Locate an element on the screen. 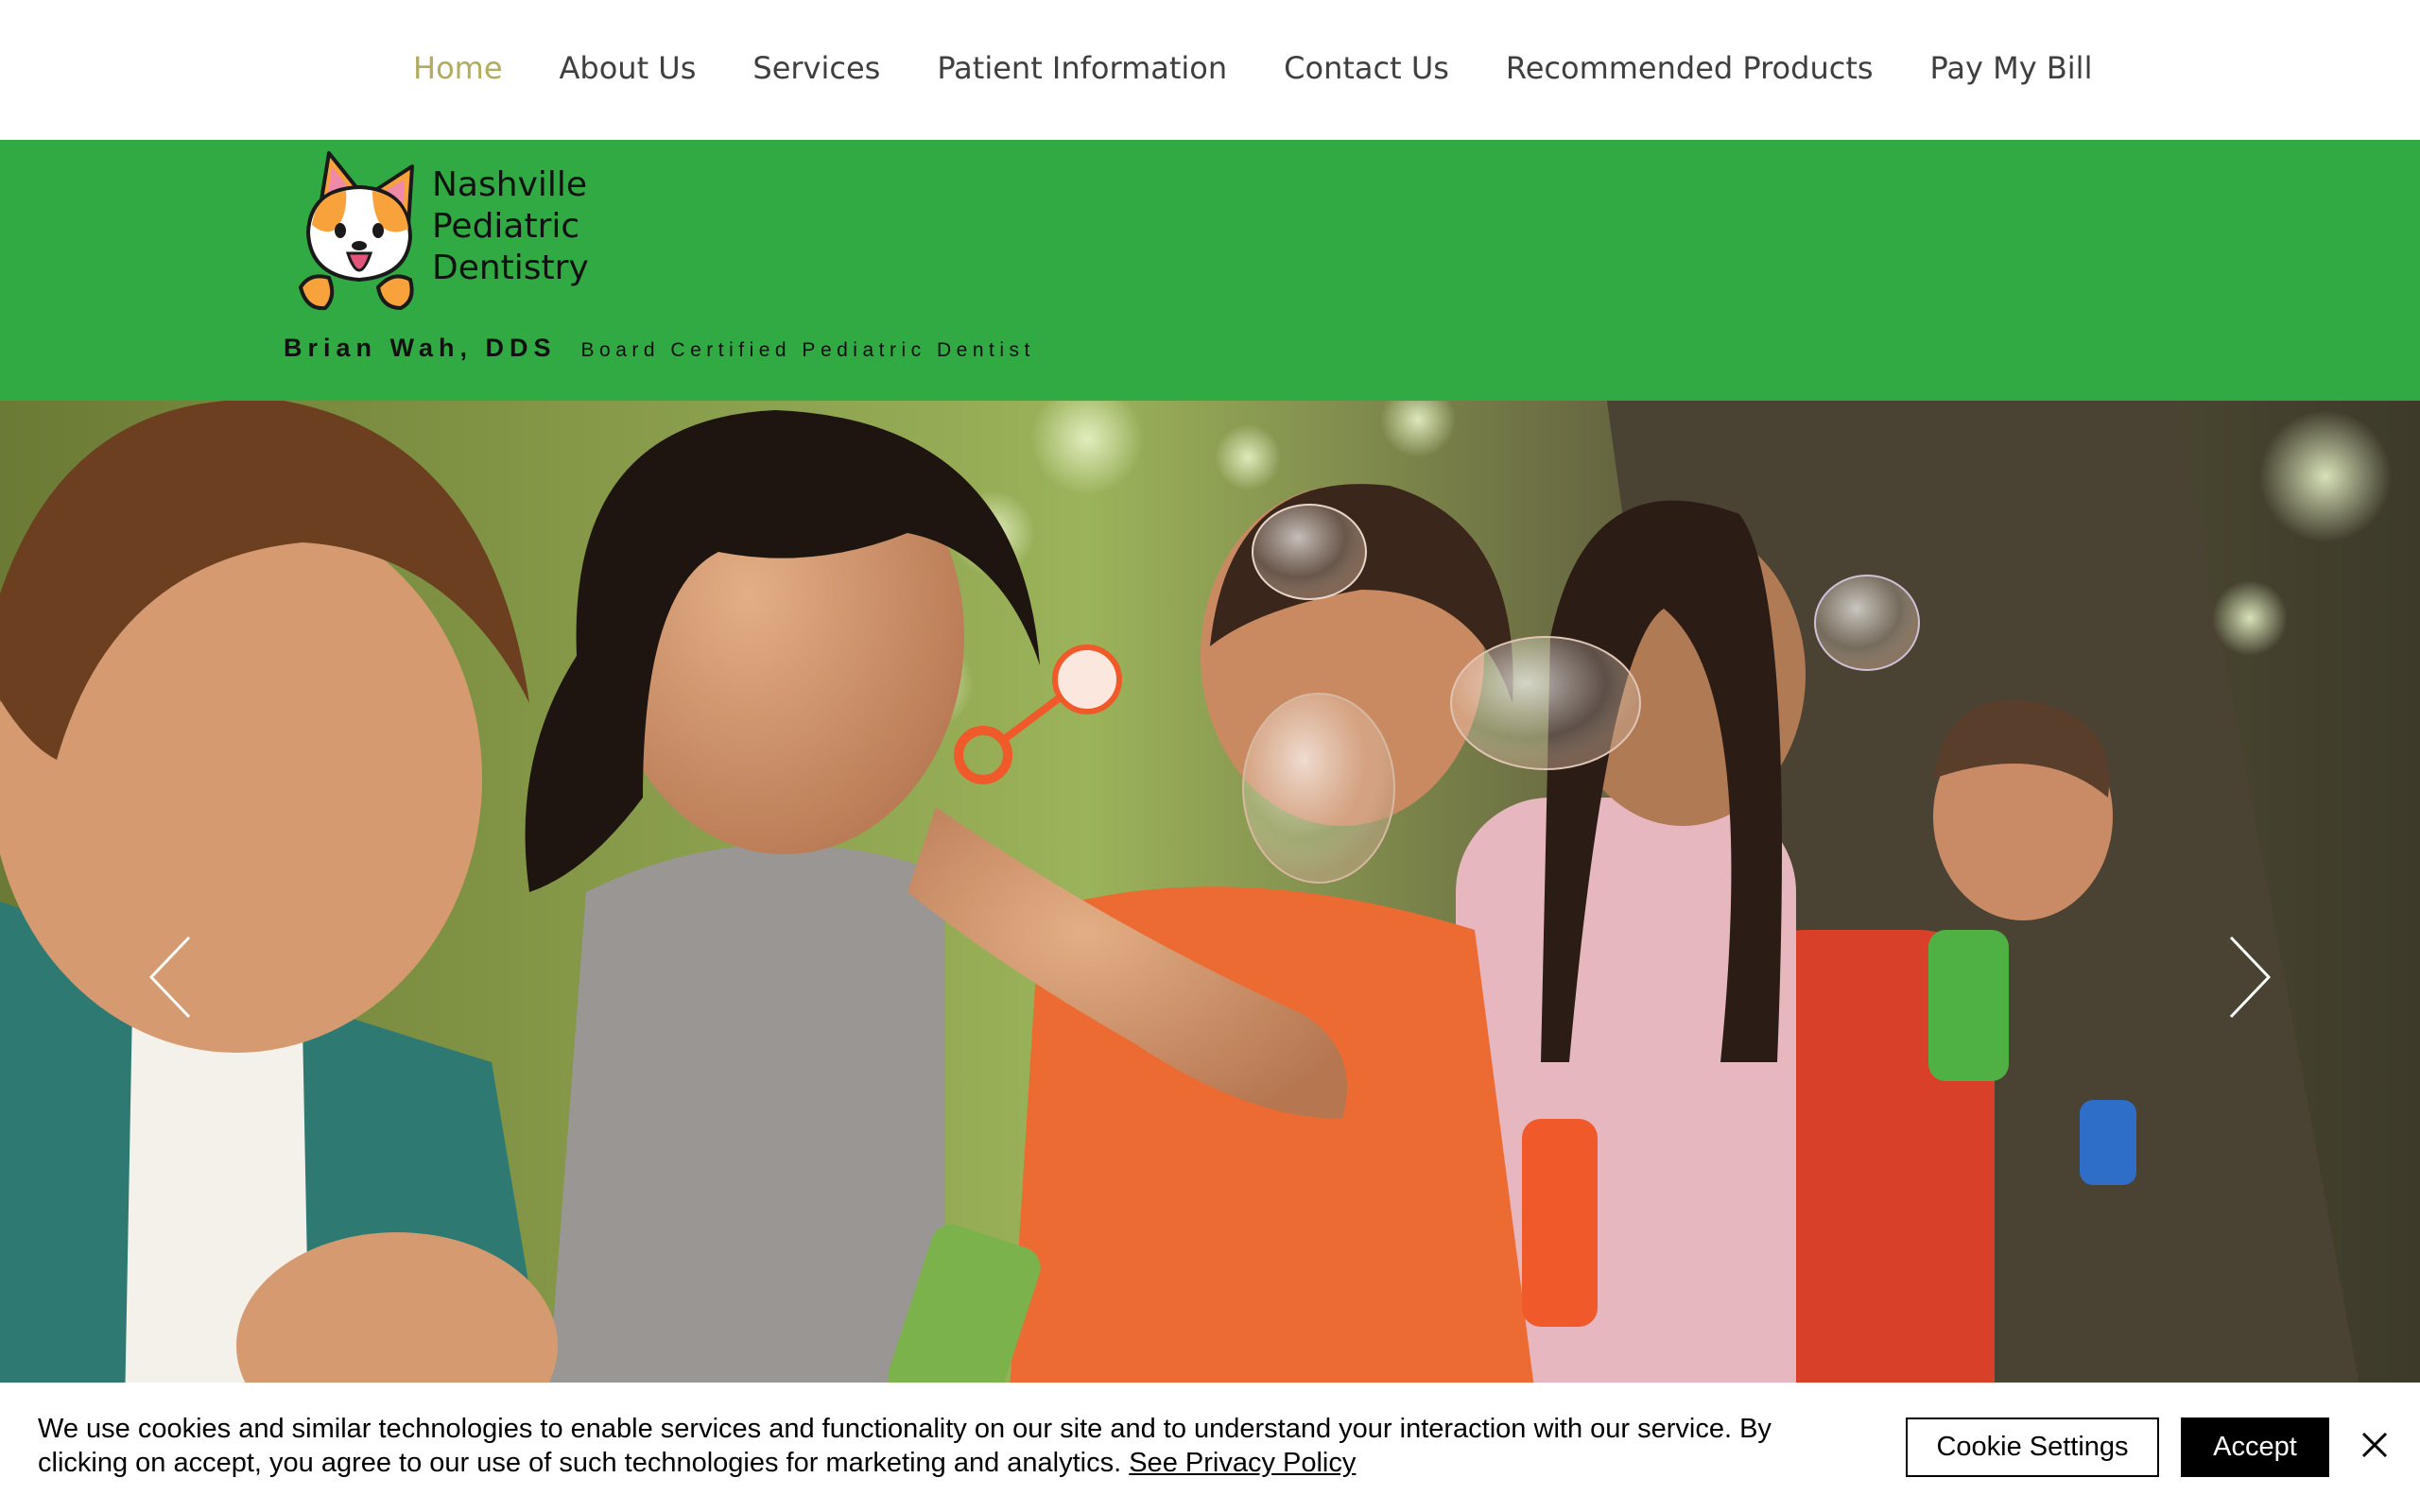  nav-item-patient-information: Patient Information is located at coordinates (1082, 68).